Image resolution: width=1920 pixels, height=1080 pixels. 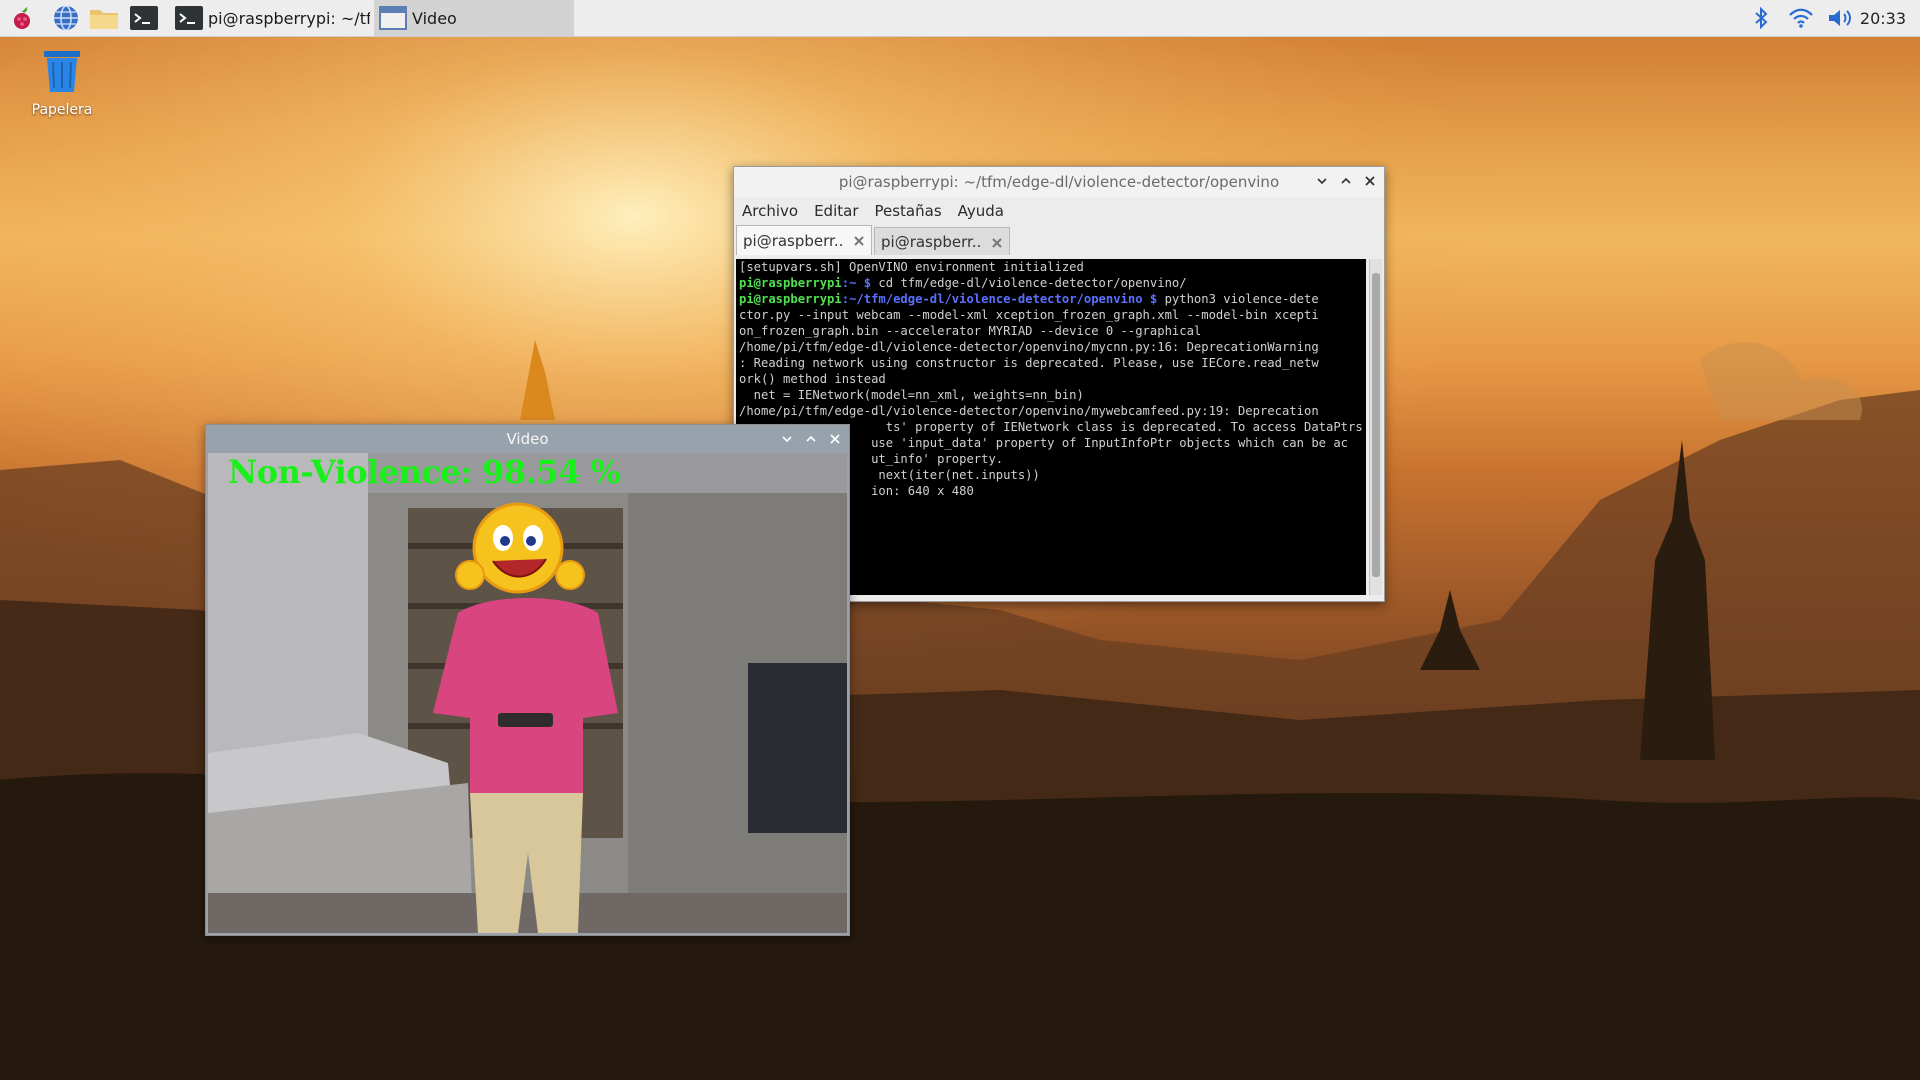 I want to click on desktop-trash: Papelera, so click(x=62, y=83).